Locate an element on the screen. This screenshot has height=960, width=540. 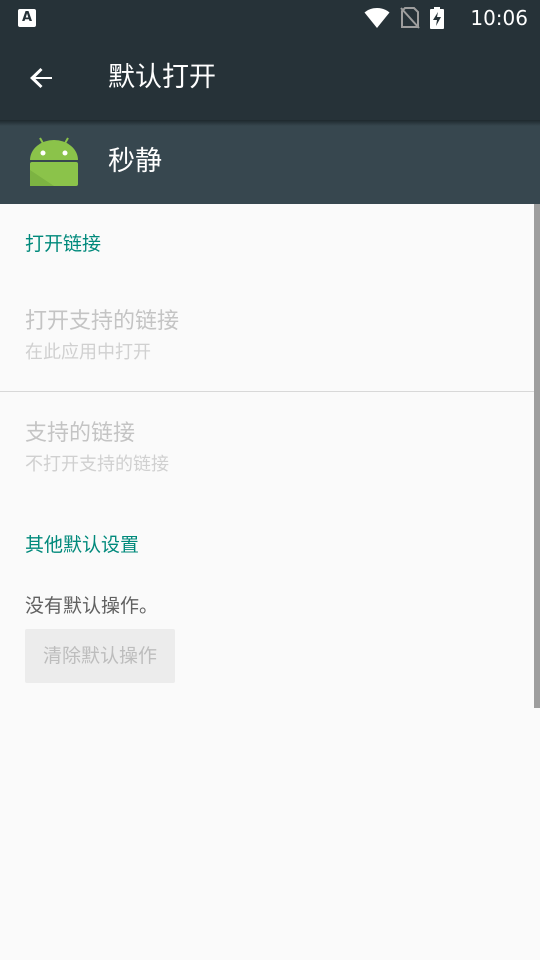
app-header: 秒静 is located at coordinates (270, 162).